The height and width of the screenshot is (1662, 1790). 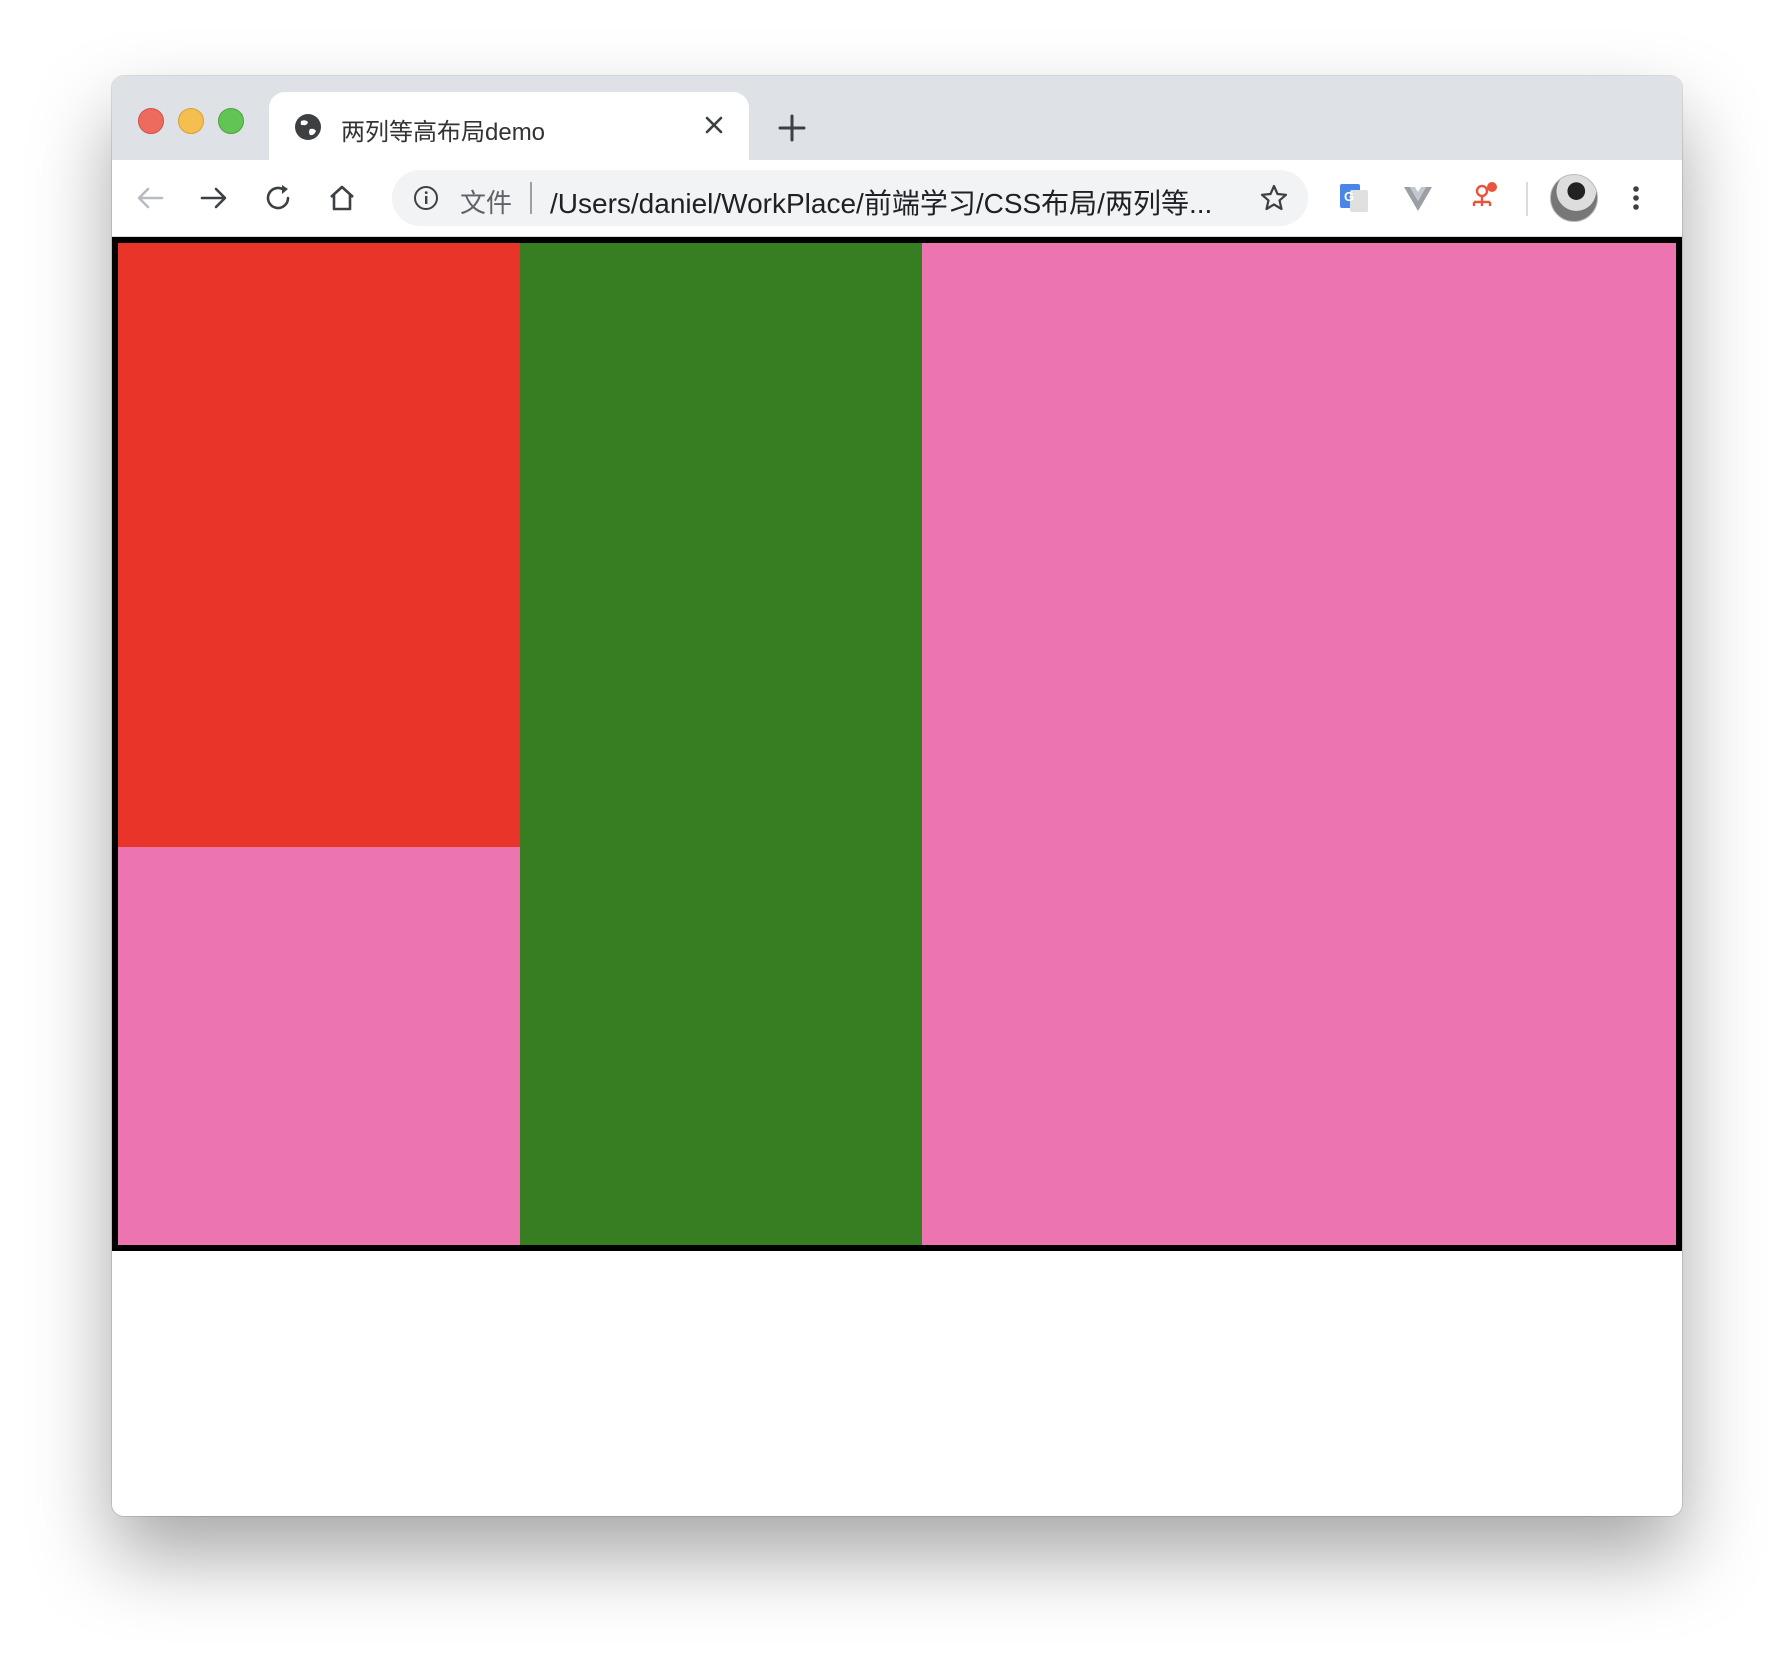 What do you see at coordinates (214, 198) in the screenshot?
I see `forward-arrow-icon` at bounding box center [214, 198].